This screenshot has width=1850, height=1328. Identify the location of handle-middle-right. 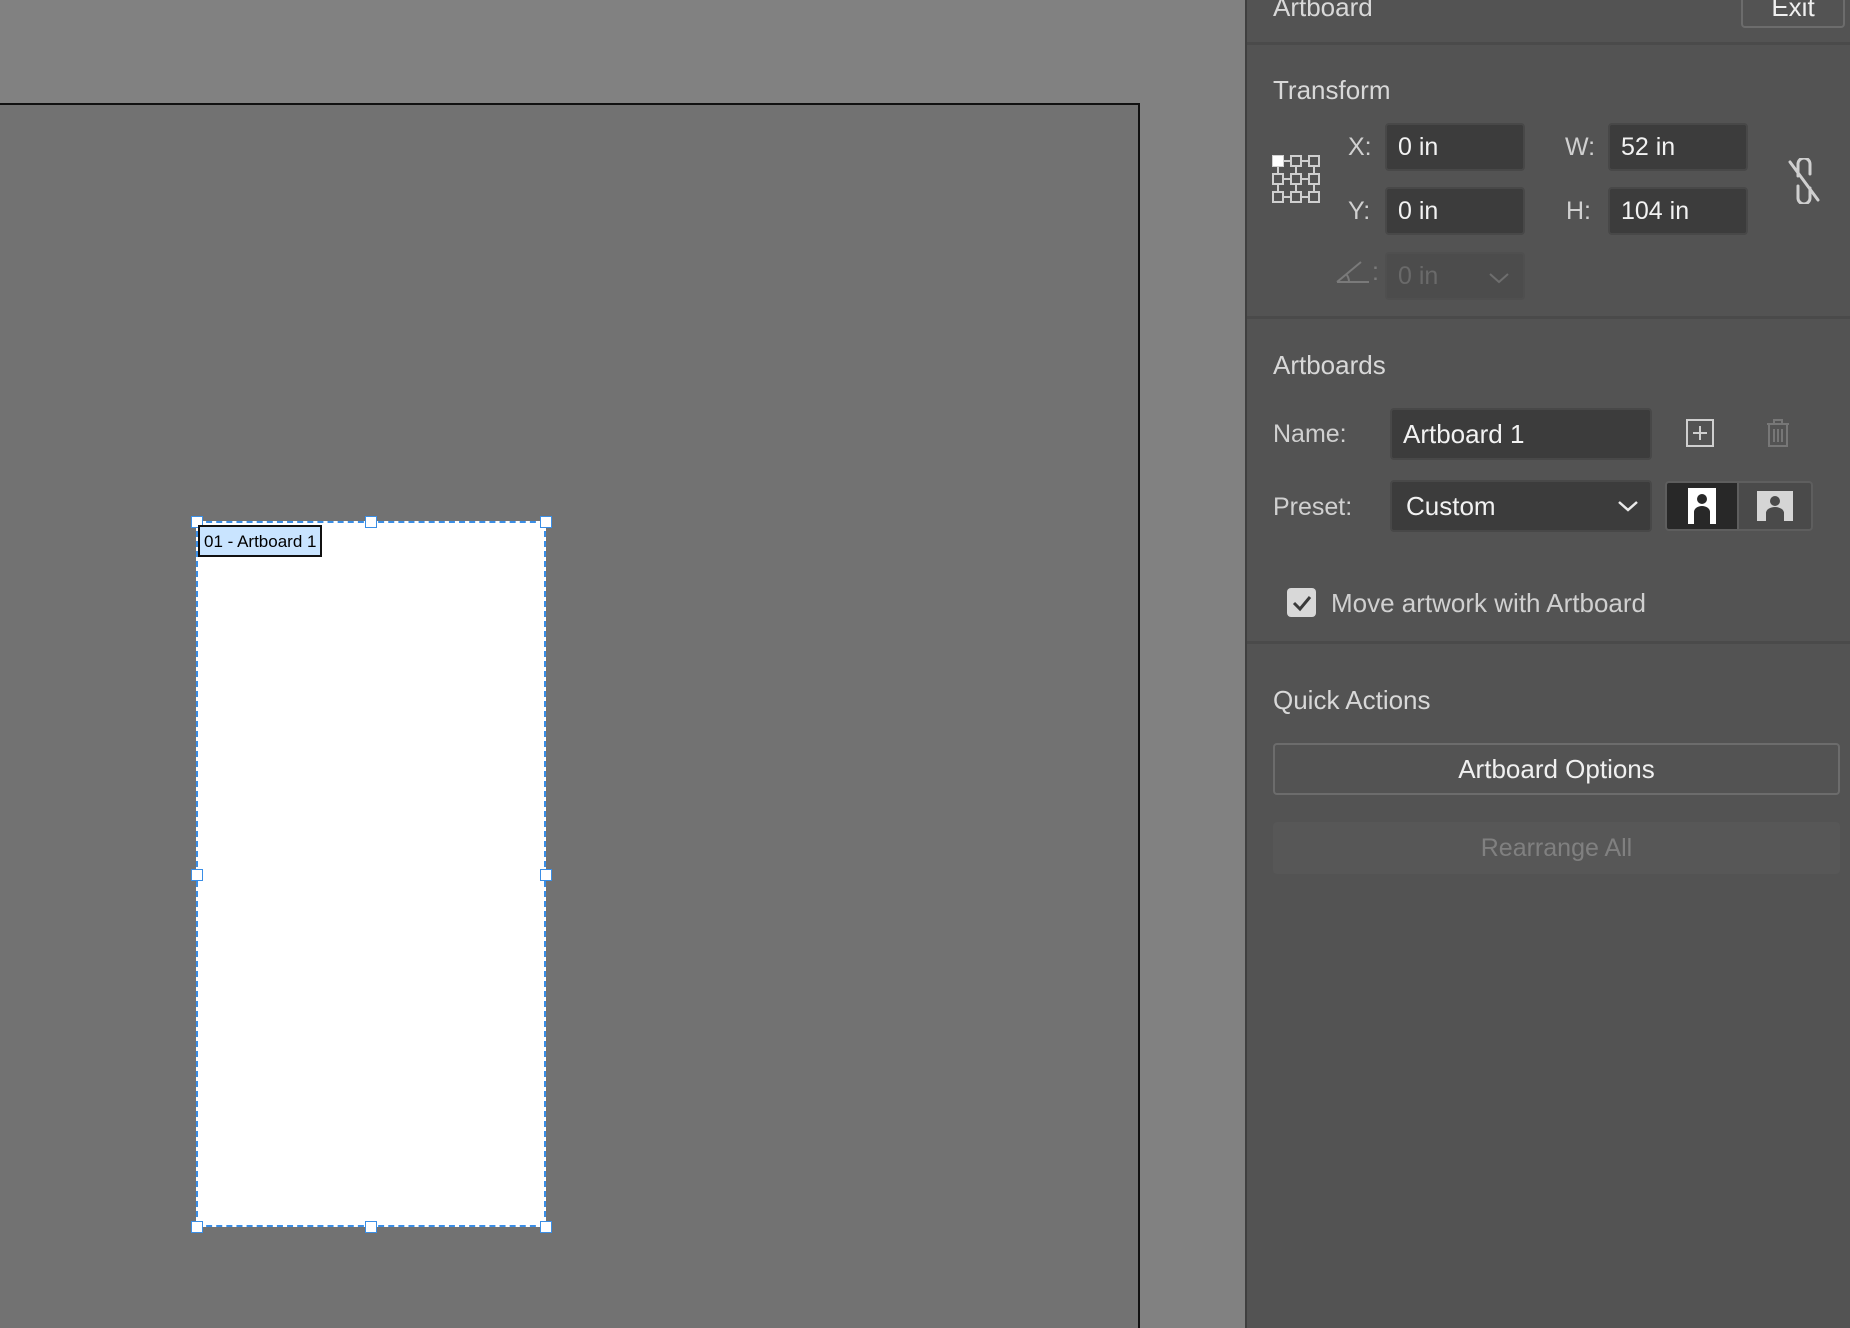
(546, 875).